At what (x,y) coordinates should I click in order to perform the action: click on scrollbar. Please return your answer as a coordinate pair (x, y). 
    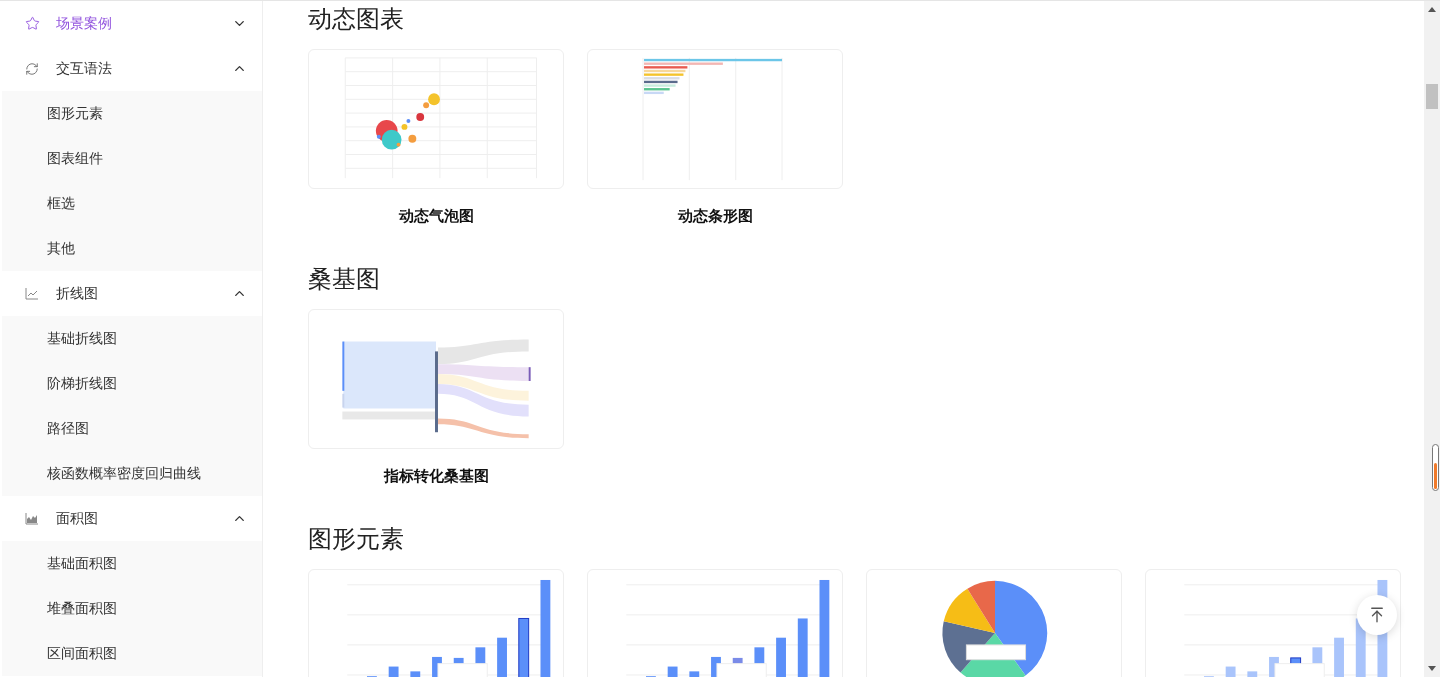
    Looking at the image, I should click on (1432, 339).